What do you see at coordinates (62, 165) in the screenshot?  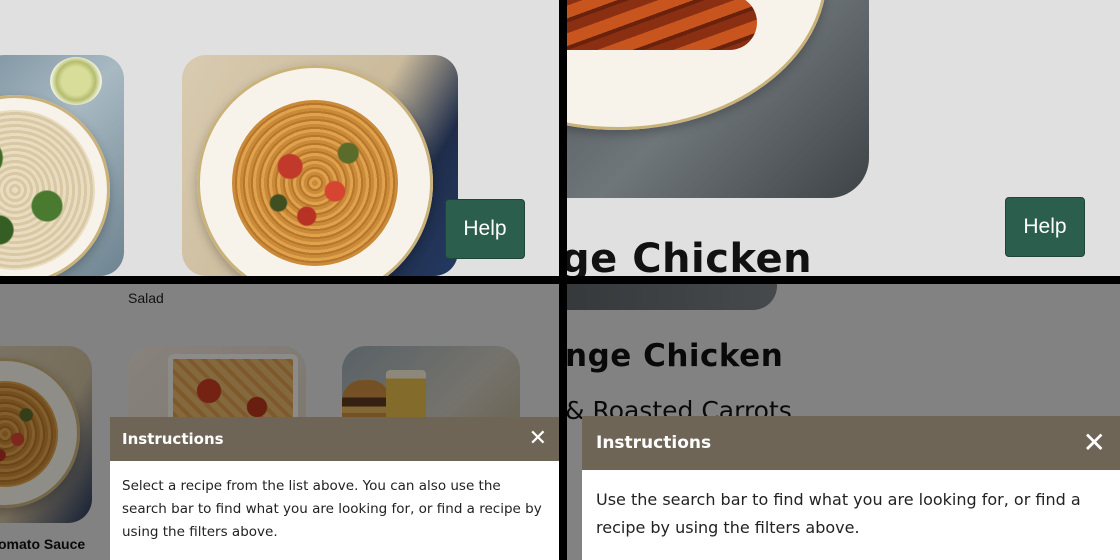 I see `recipe-card-pasta-broccoli` at bounding box center [62, 165].